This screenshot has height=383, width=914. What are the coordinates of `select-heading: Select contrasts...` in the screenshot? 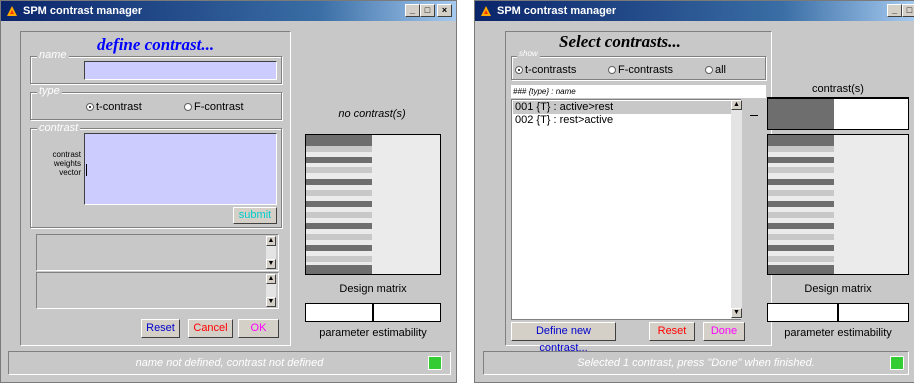 It's located at (620, 41).